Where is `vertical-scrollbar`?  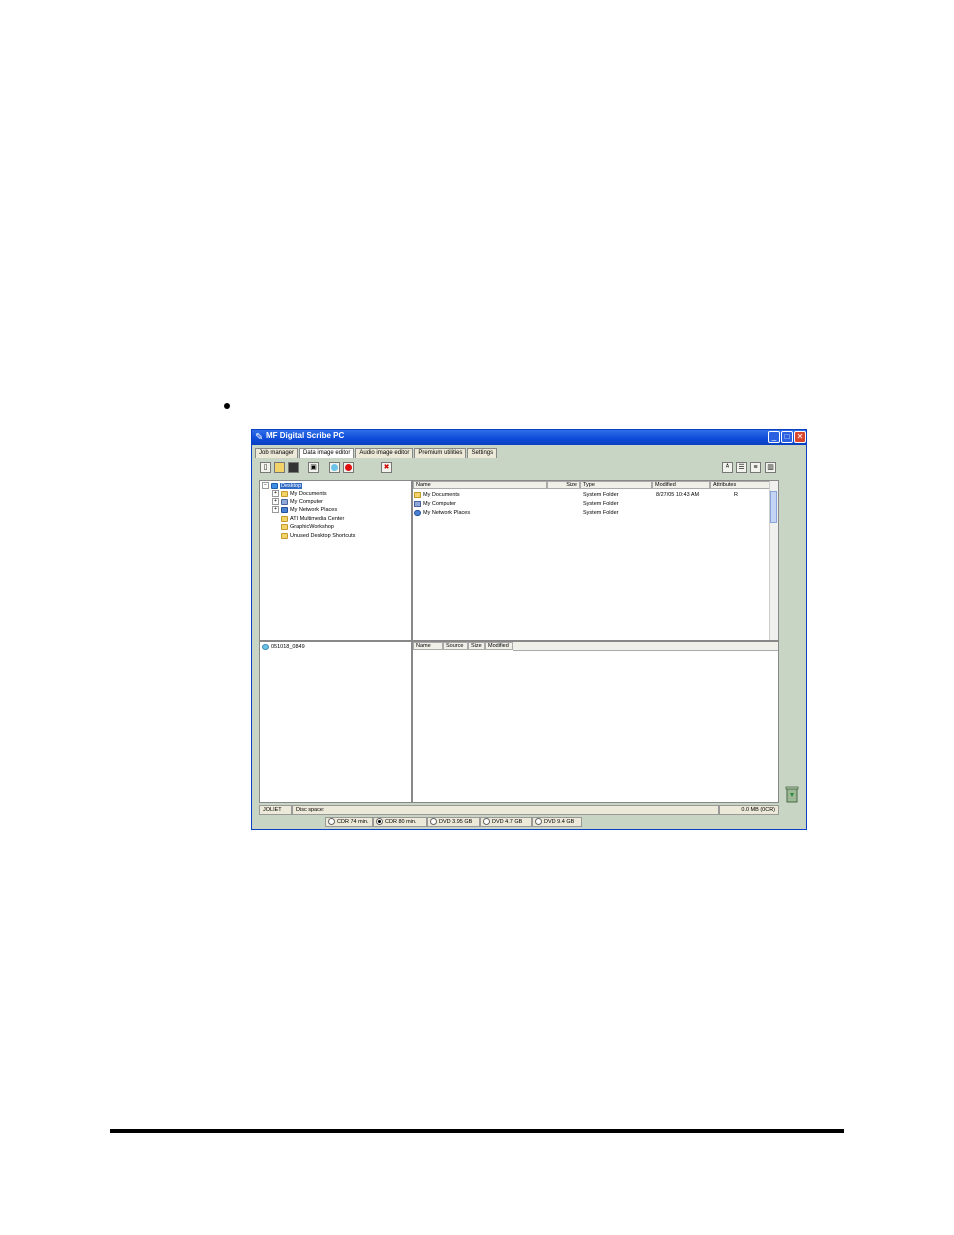
vertical-scrollbar is located at coordinates (773, 560).